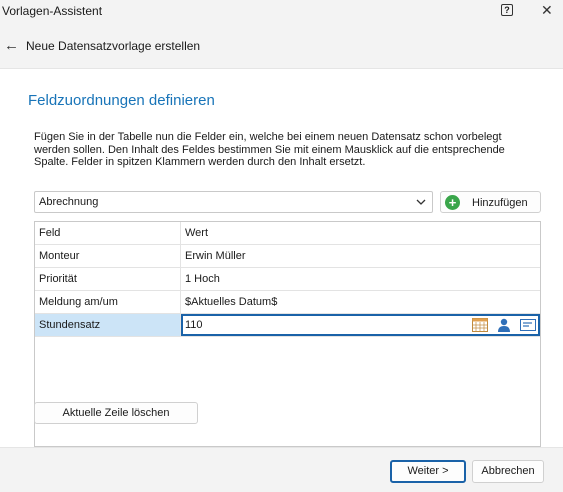 The image size is (563, 492). Describe the element at coordinates (194, 325) in the screenshot. I see `value-edit-text: 110` at that location.